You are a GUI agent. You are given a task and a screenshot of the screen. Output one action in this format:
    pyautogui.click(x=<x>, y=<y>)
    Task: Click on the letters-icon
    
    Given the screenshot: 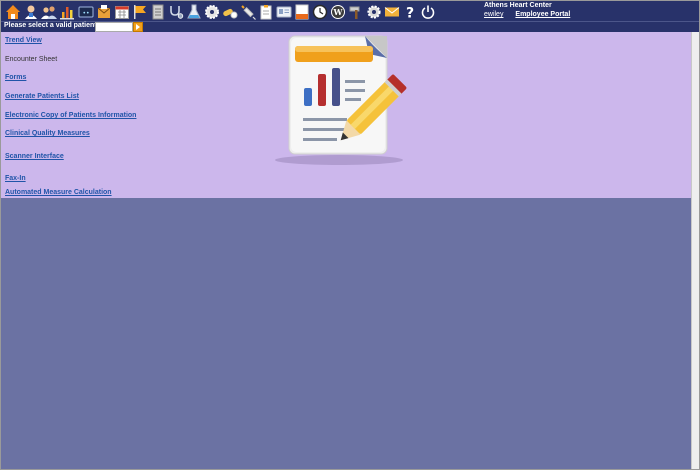 What is the action you would take?
    pyautogui.click(x=103, y=11)
    